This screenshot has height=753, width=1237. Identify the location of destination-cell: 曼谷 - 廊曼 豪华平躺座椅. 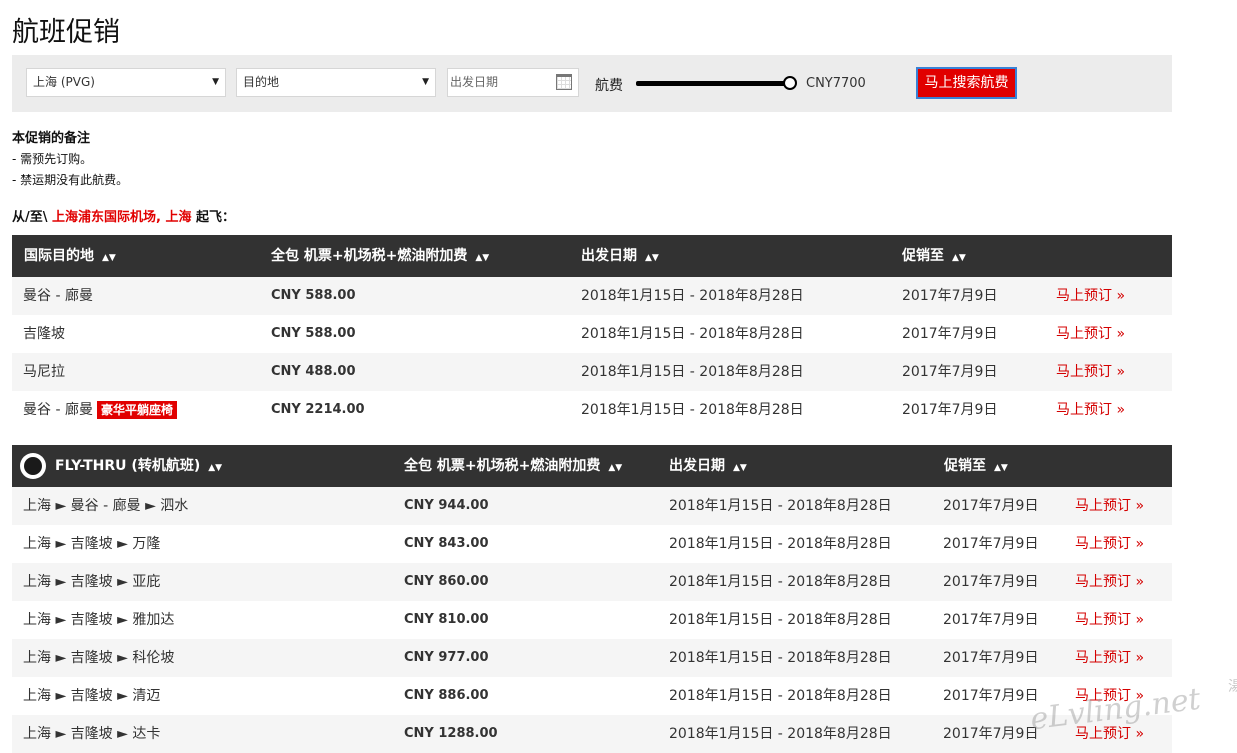
(100, 410).